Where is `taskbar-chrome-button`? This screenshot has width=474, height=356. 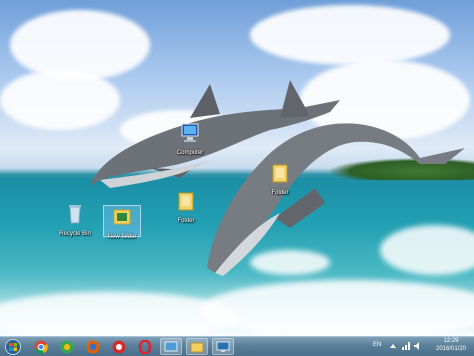
taskbar-chrome-button is located at coordinates (41, 346).